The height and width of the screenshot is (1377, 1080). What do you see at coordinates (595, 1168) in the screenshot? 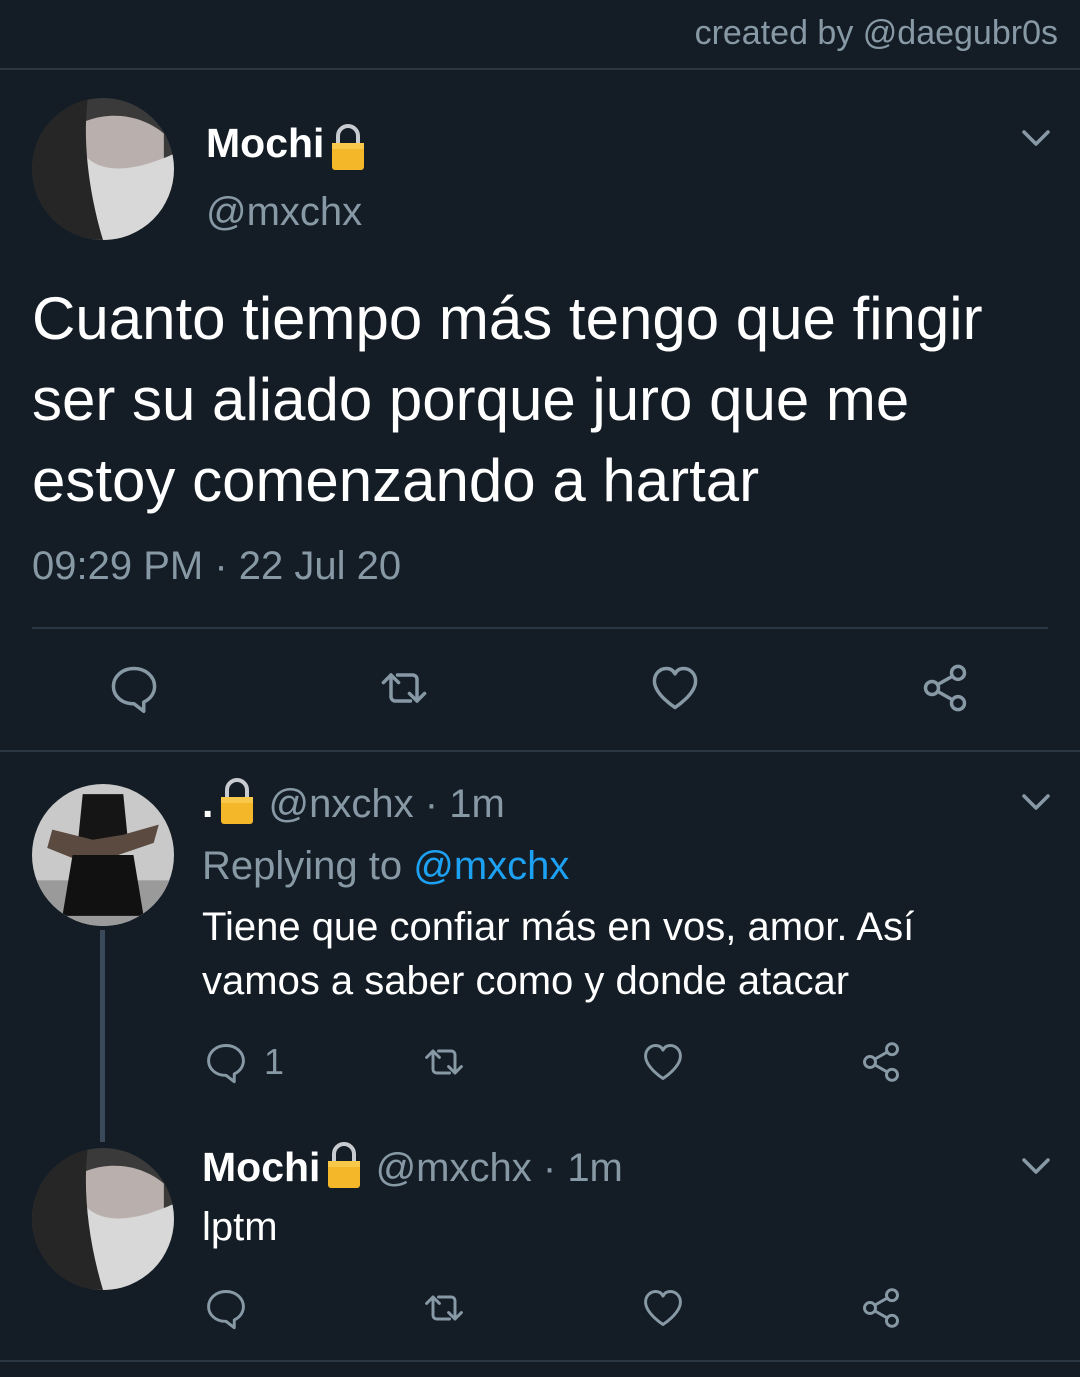
I see `reply2-age: 1m` at bounding box center [595, 1168].